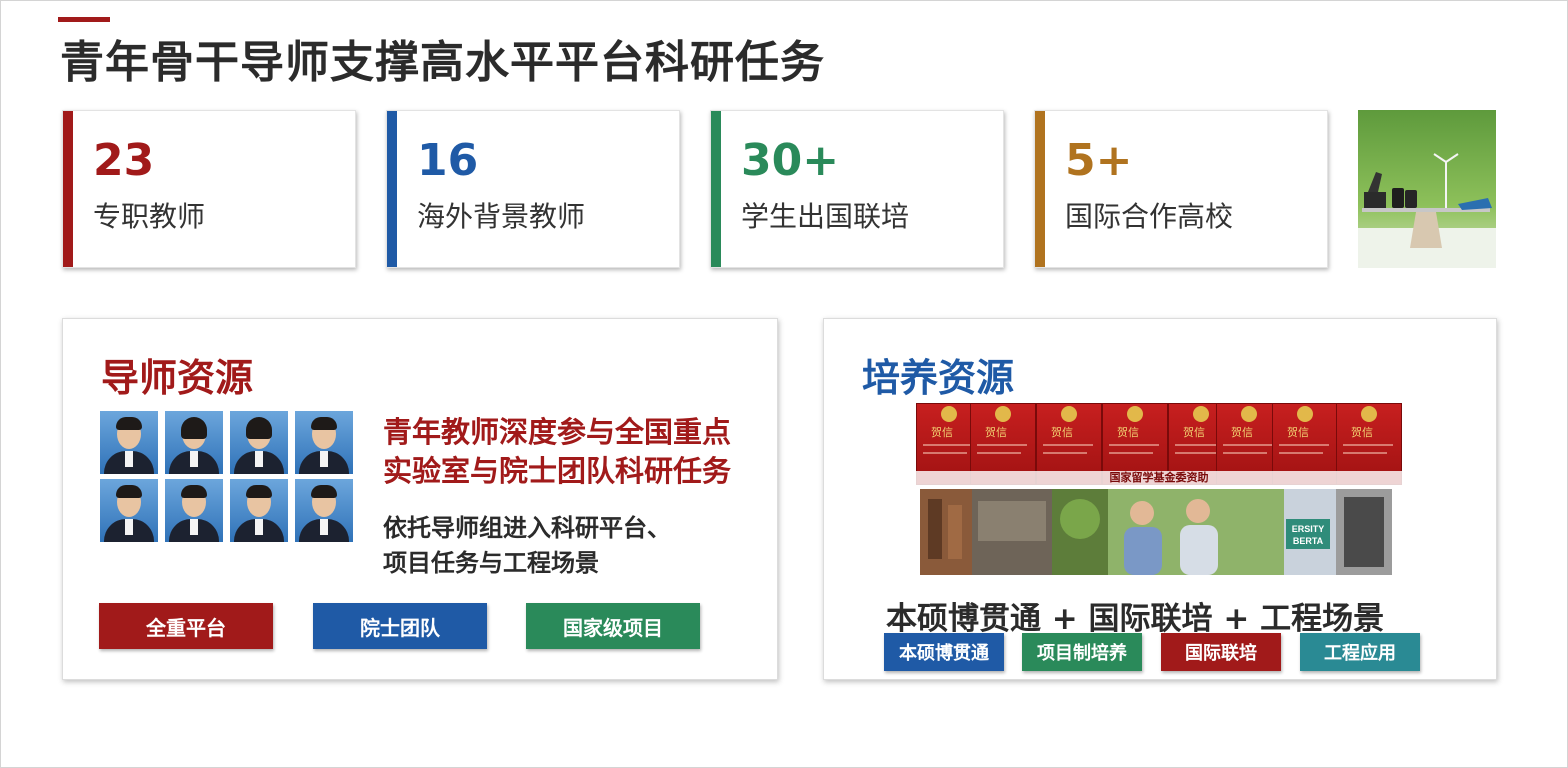  What do you see at coordinates (1360, 652) in the screenshot?
I see `tag-engineering-application: 工程应用` at bounding box center [1360, 652].